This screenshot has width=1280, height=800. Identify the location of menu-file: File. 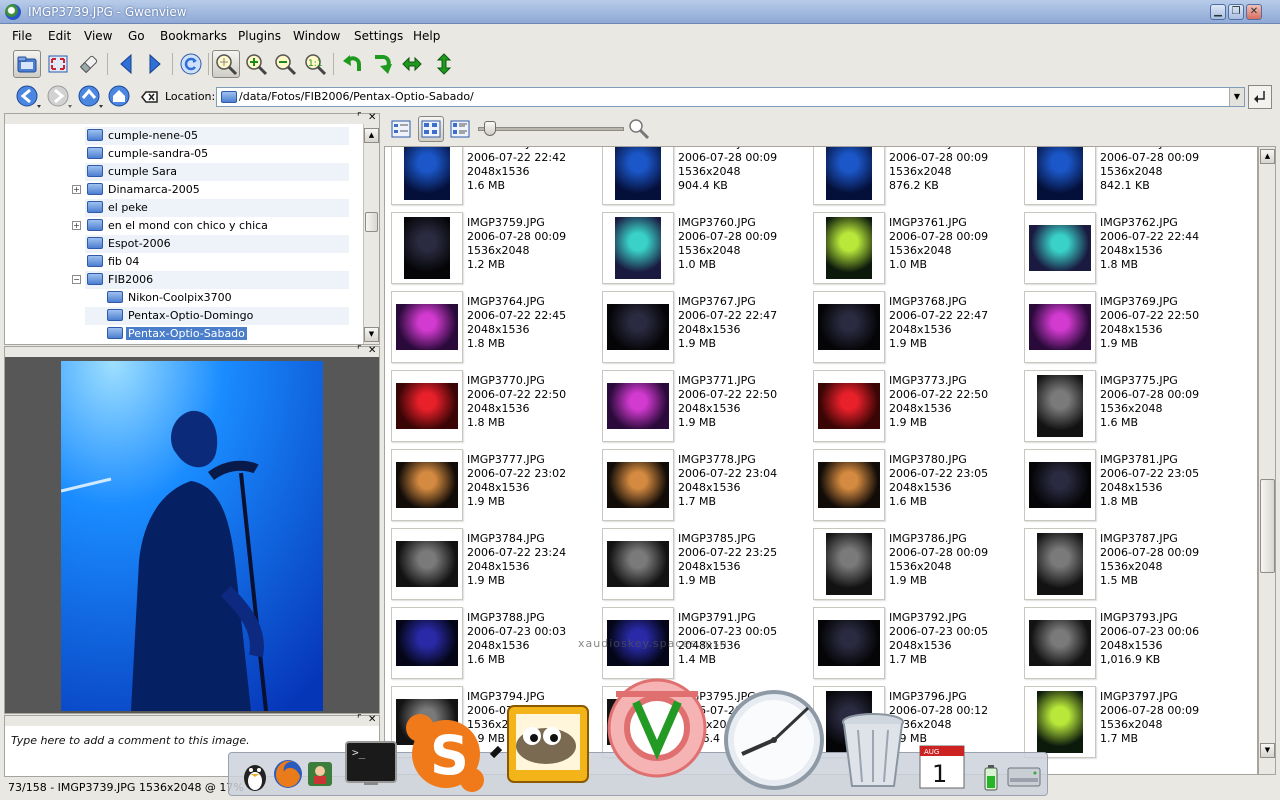
(22, 36).